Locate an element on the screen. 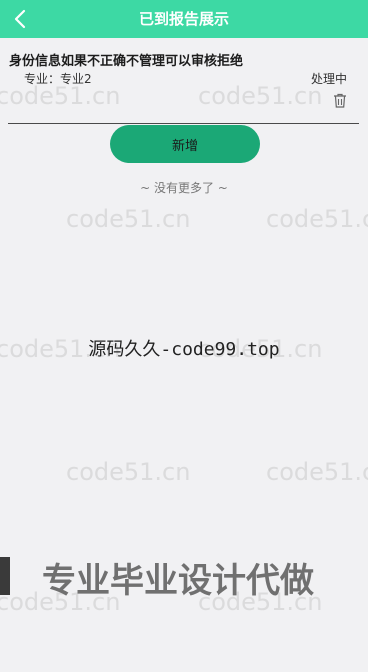 The image size is (368, 672). add-button: 新增 is located at coordinates (185, 144).